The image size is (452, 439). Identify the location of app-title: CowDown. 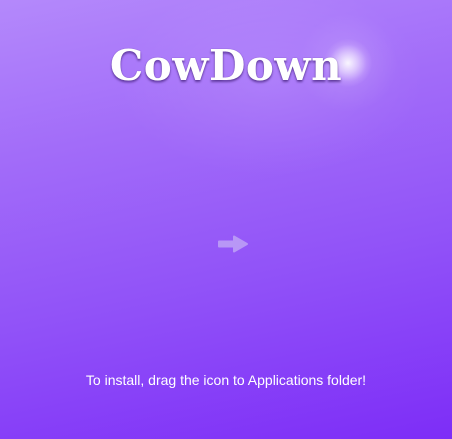
(226, 65).